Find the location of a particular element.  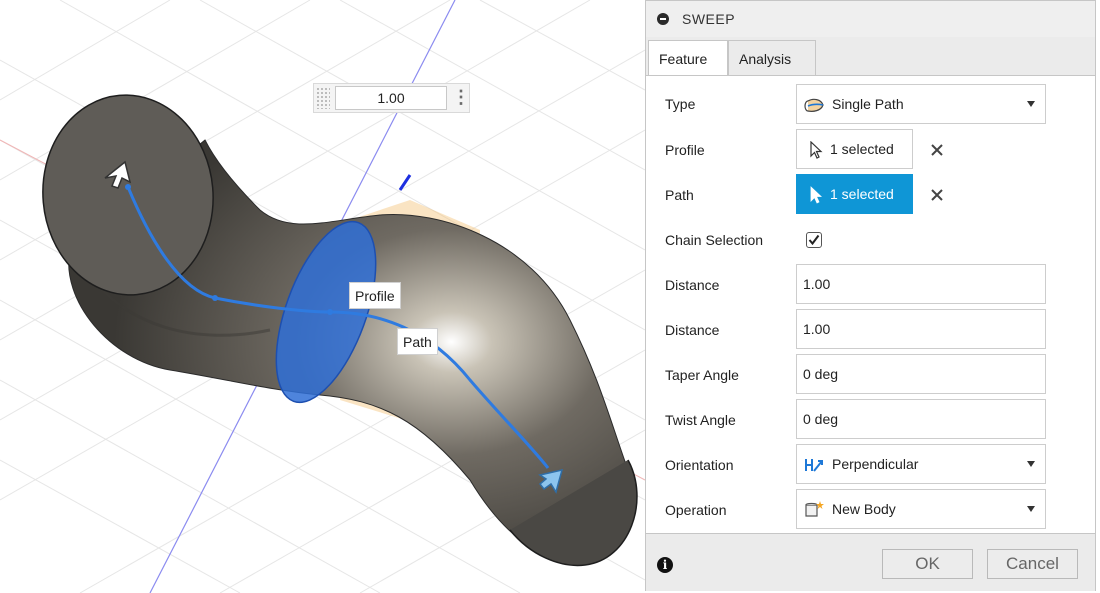

clear-path-icon is located at coordinates (937, 195).